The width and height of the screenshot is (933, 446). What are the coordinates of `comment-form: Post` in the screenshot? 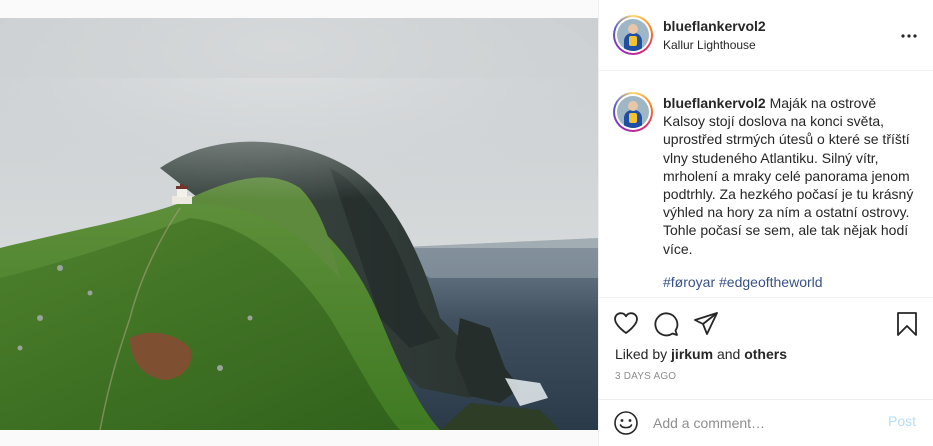 It's located at (766, 422).